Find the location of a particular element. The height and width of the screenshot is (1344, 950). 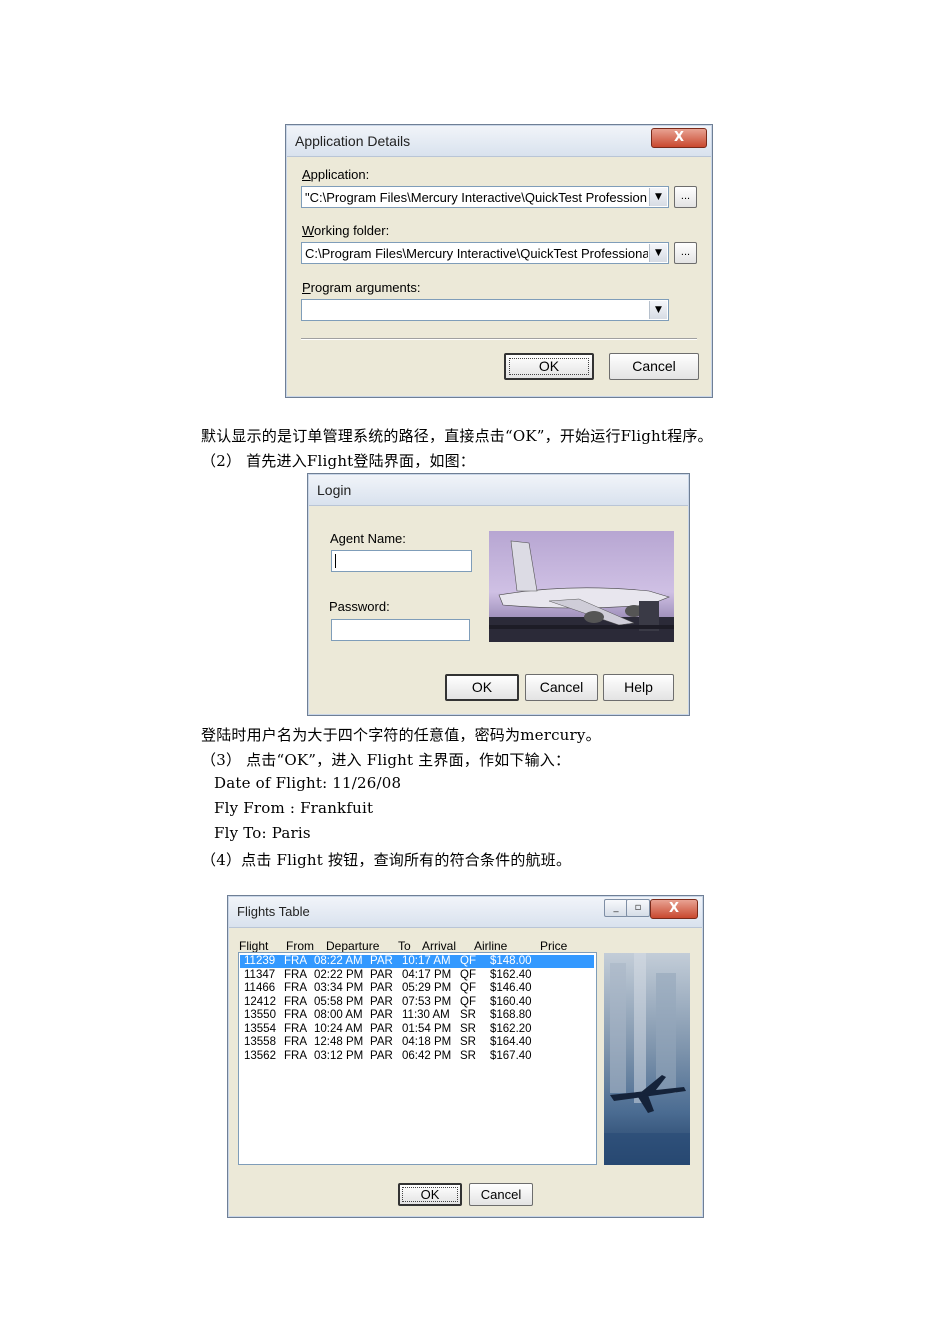

dialog-title: Application Details is located at coordinates (353, 141).